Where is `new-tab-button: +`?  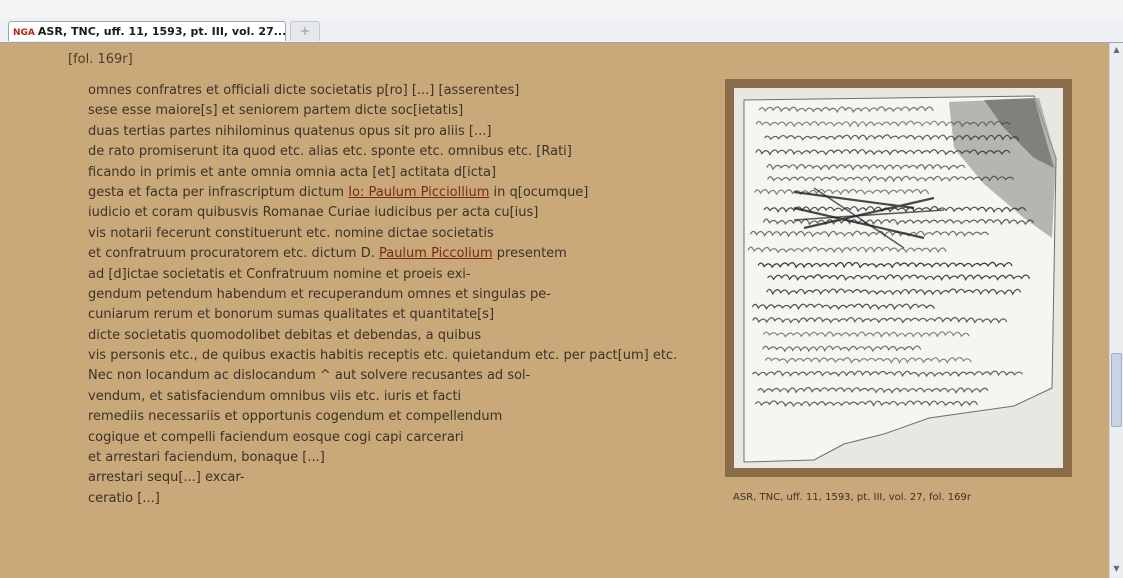 new-tab-button: + is located at coordinates (305, 31).